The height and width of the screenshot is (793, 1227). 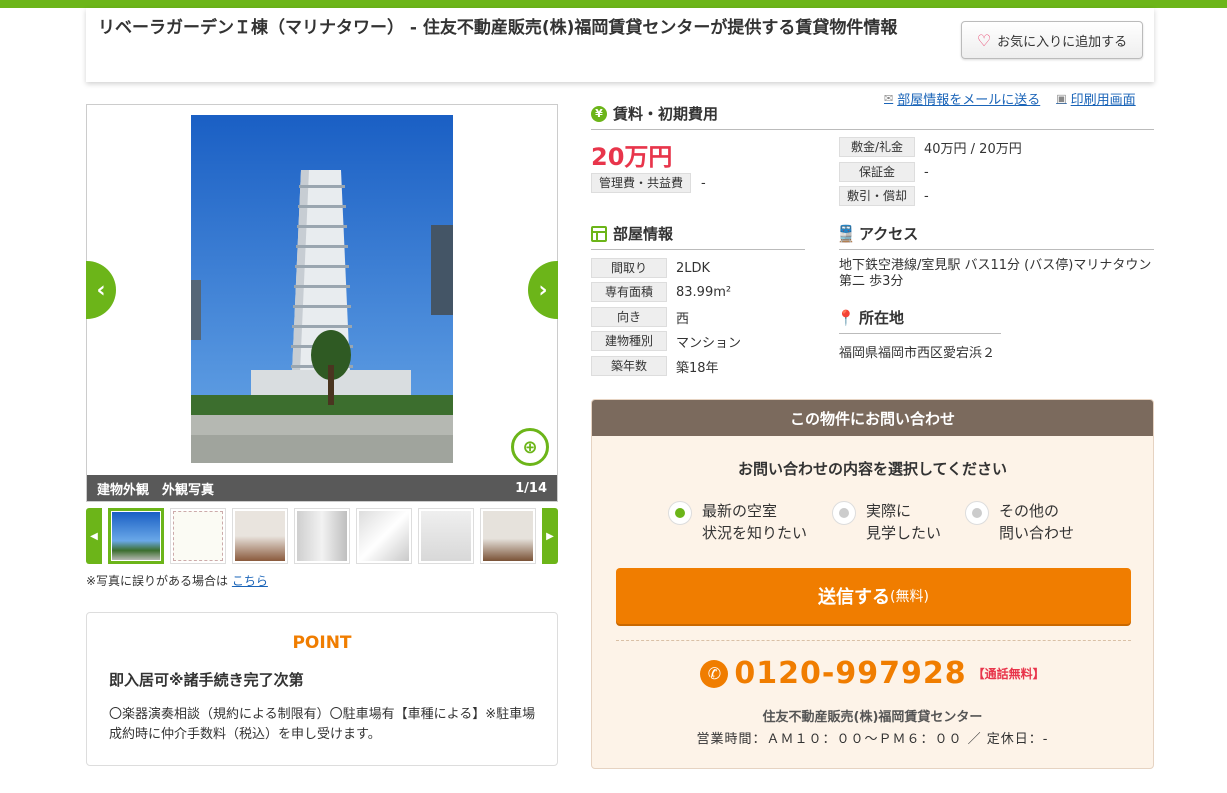 What do you see at coordinates (872, 739) in the screenshot?
I see `business-hours: 営業時間：ＡＭ１０：００～ＰＭ６：００ ／ 定休日：-` at bounding box center [872, 739].